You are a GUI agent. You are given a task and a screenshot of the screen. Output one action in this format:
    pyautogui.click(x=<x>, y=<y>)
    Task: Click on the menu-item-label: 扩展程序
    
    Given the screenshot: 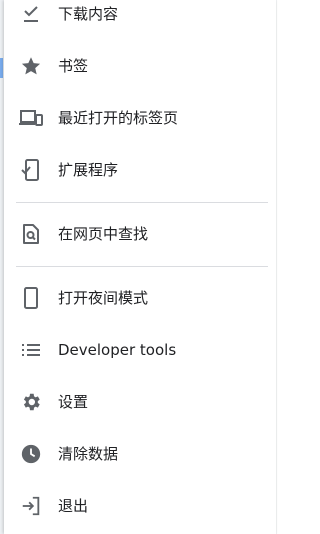 What is the action you would take?
    pyautogui.click(x=88, y=170)
    